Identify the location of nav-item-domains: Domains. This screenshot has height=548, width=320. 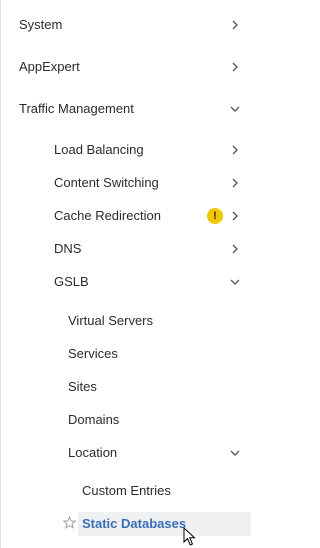
(125, 419).